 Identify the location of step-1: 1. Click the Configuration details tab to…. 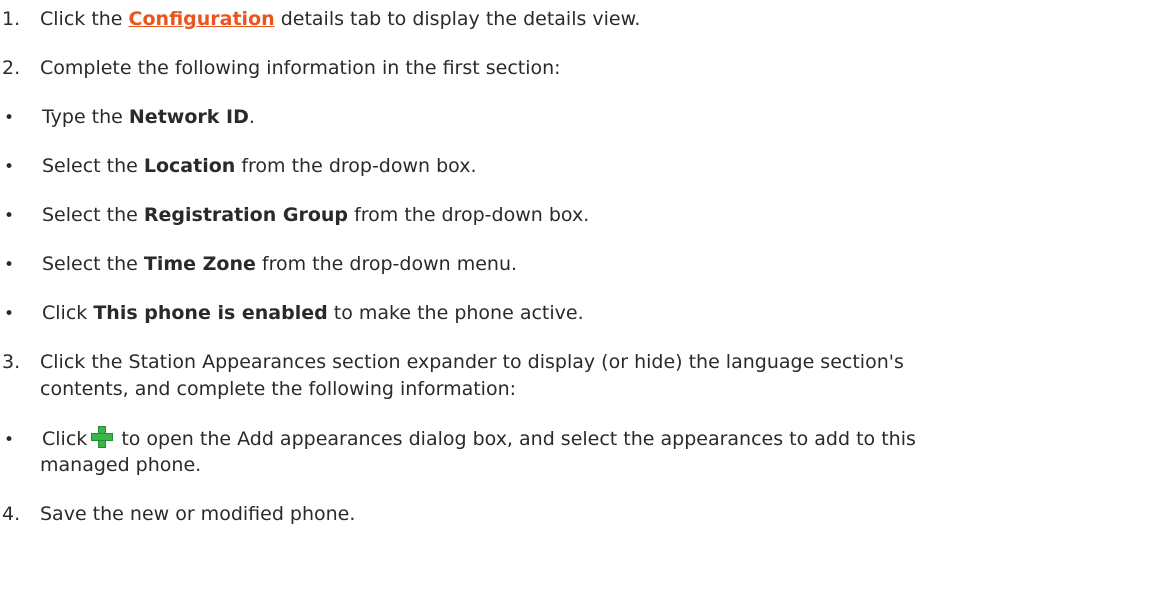
(320, 19).